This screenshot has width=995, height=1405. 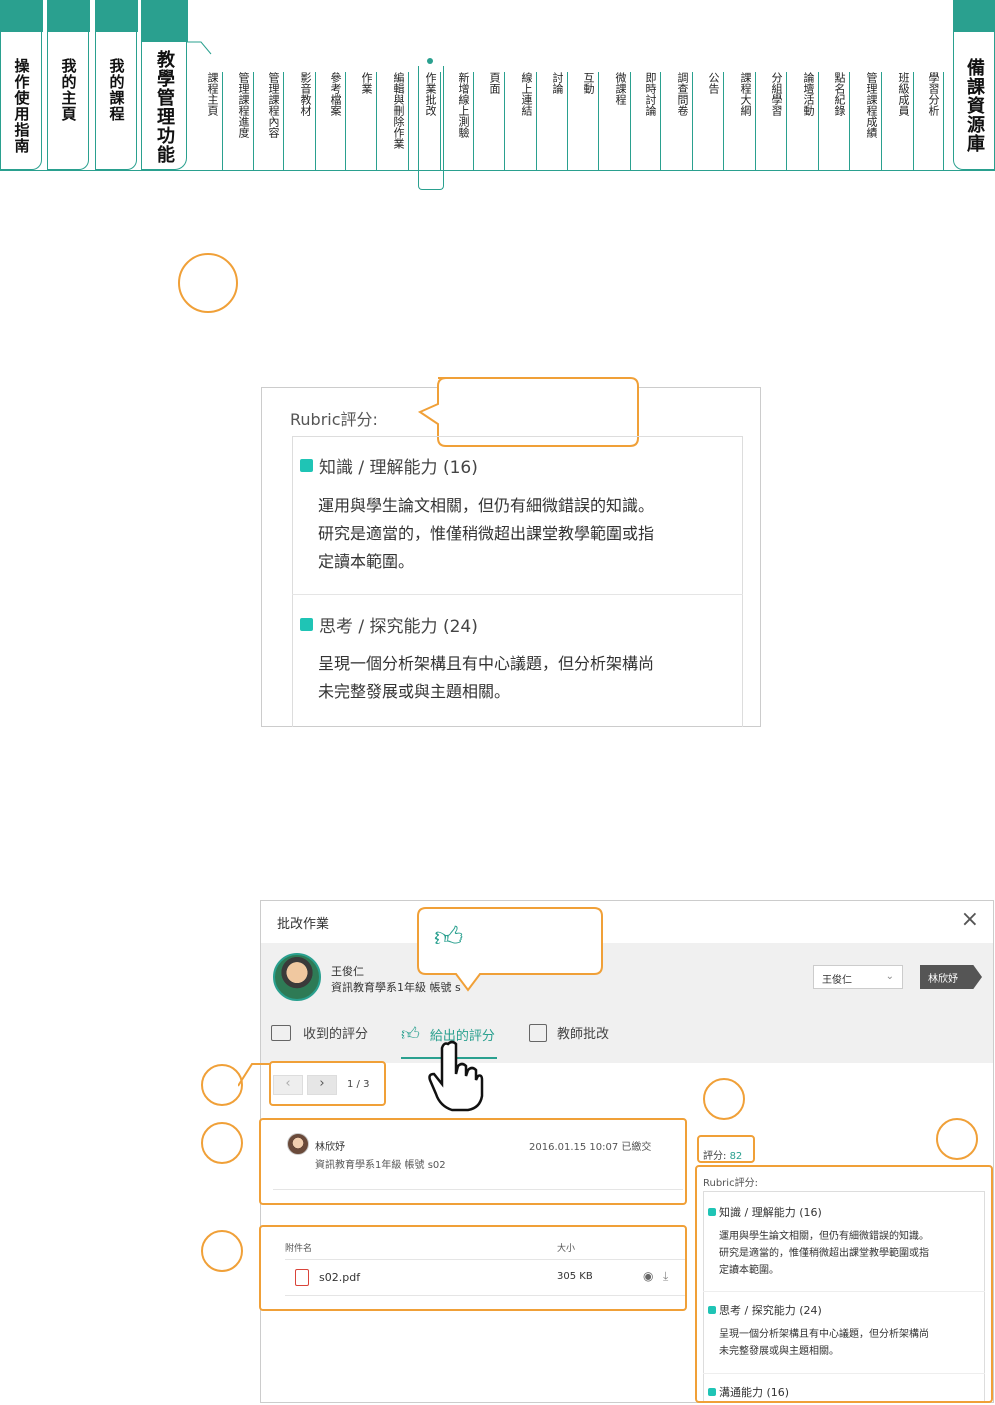 I want to click on attachment-highlight, so click(x=473, y=1268).